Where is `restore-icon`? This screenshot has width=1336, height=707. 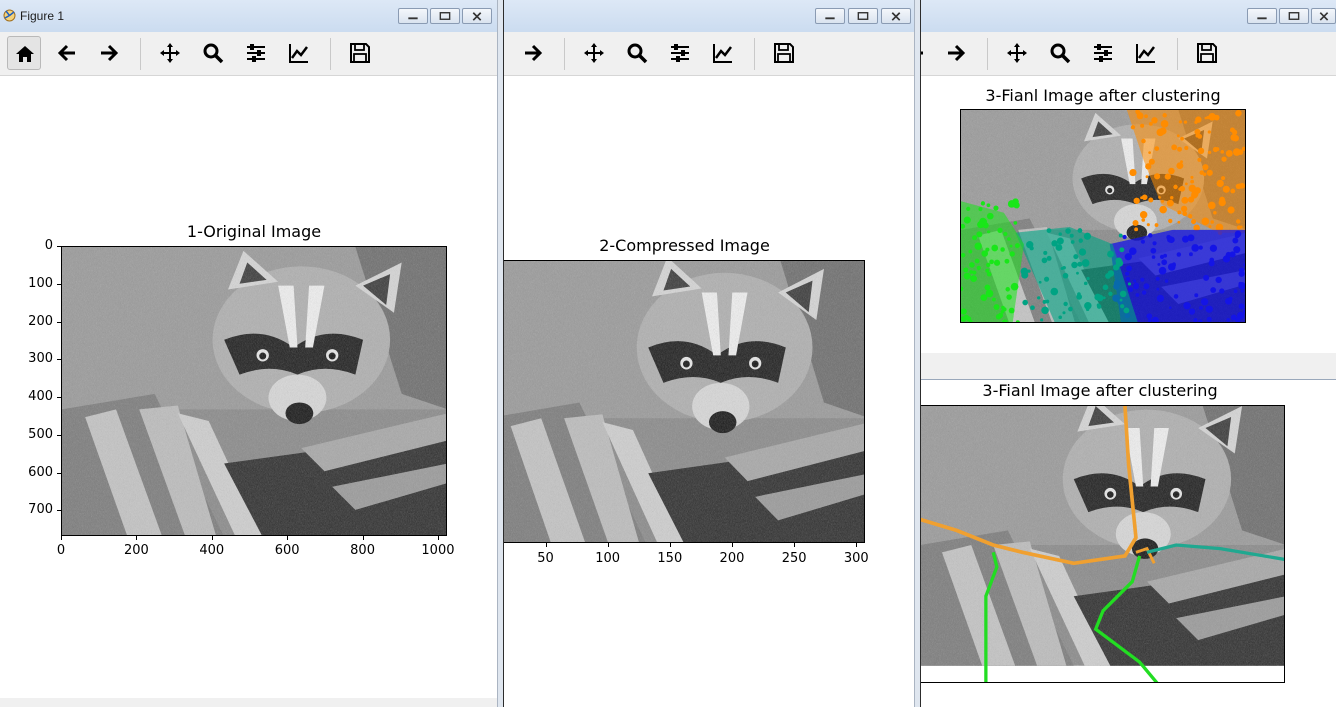
restore-icon is located at coordinates (445, 16).